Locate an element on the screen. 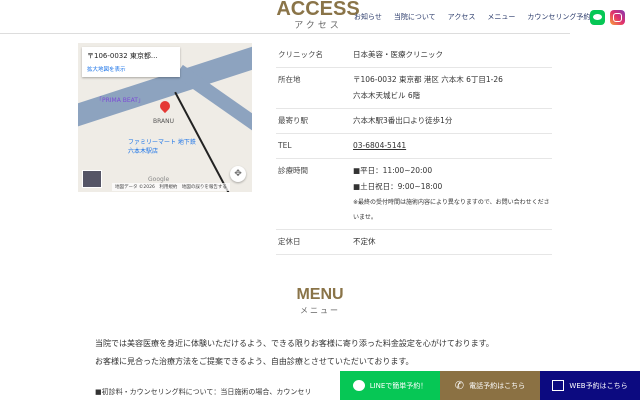  menu-title: MENU is located at coordinates (320, 294).